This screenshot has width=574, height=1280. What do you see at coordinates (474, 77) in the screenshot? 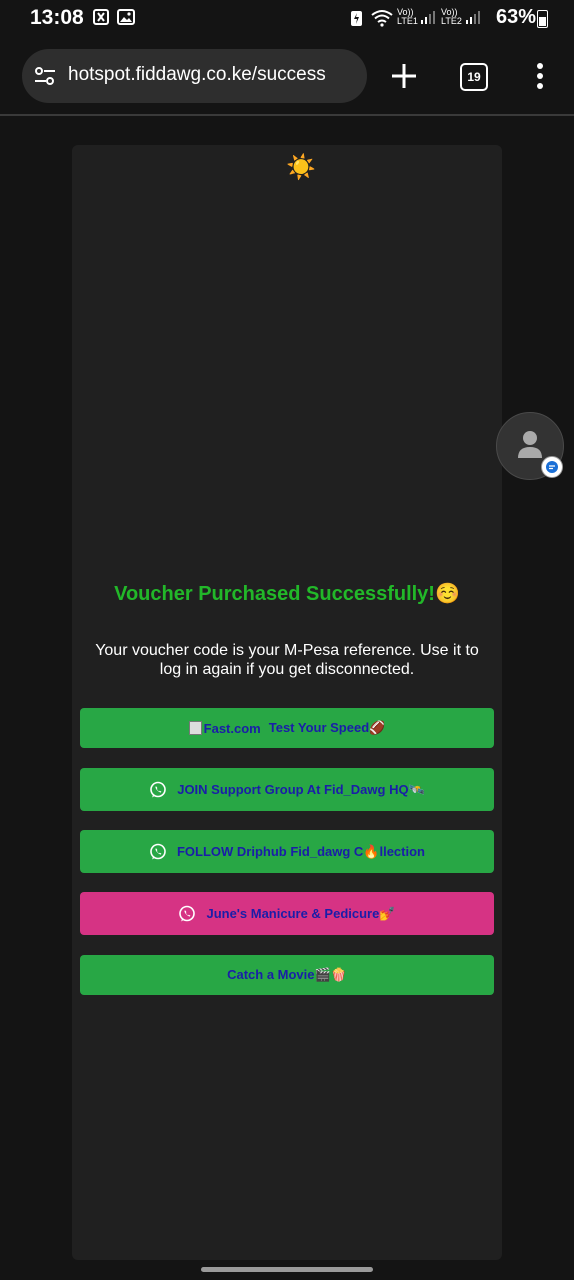
I see `tab-switcher-button: 19` at bounding box center [474, 77].